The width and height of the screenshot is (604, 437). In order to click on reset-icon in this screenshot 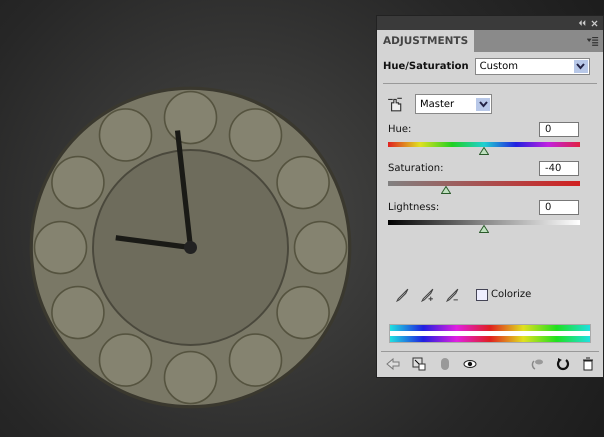, I will do `click(563, 364)`.